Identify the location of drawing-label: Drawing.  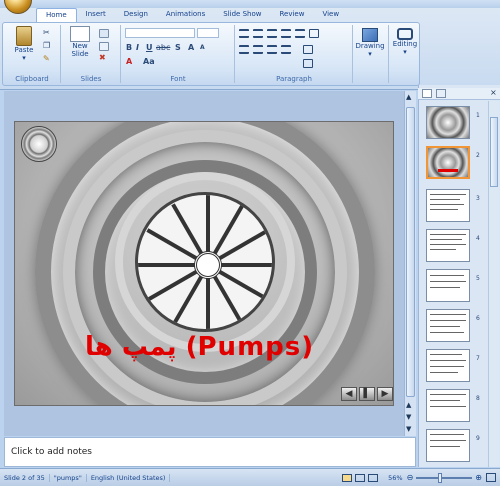
(370, 46).